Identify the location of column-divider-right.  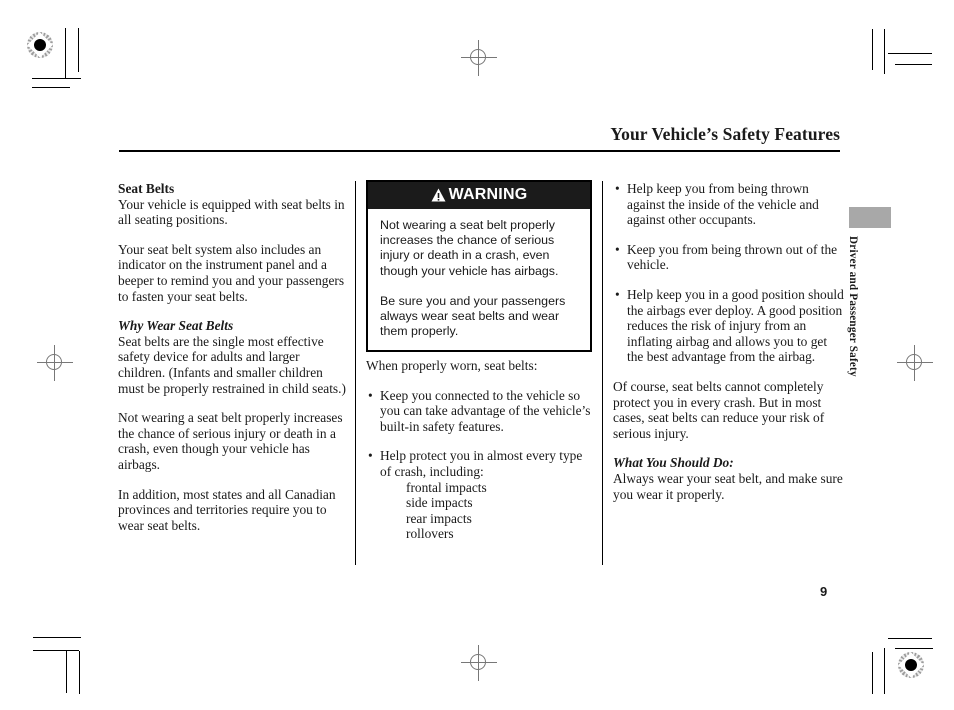
(602, 373).